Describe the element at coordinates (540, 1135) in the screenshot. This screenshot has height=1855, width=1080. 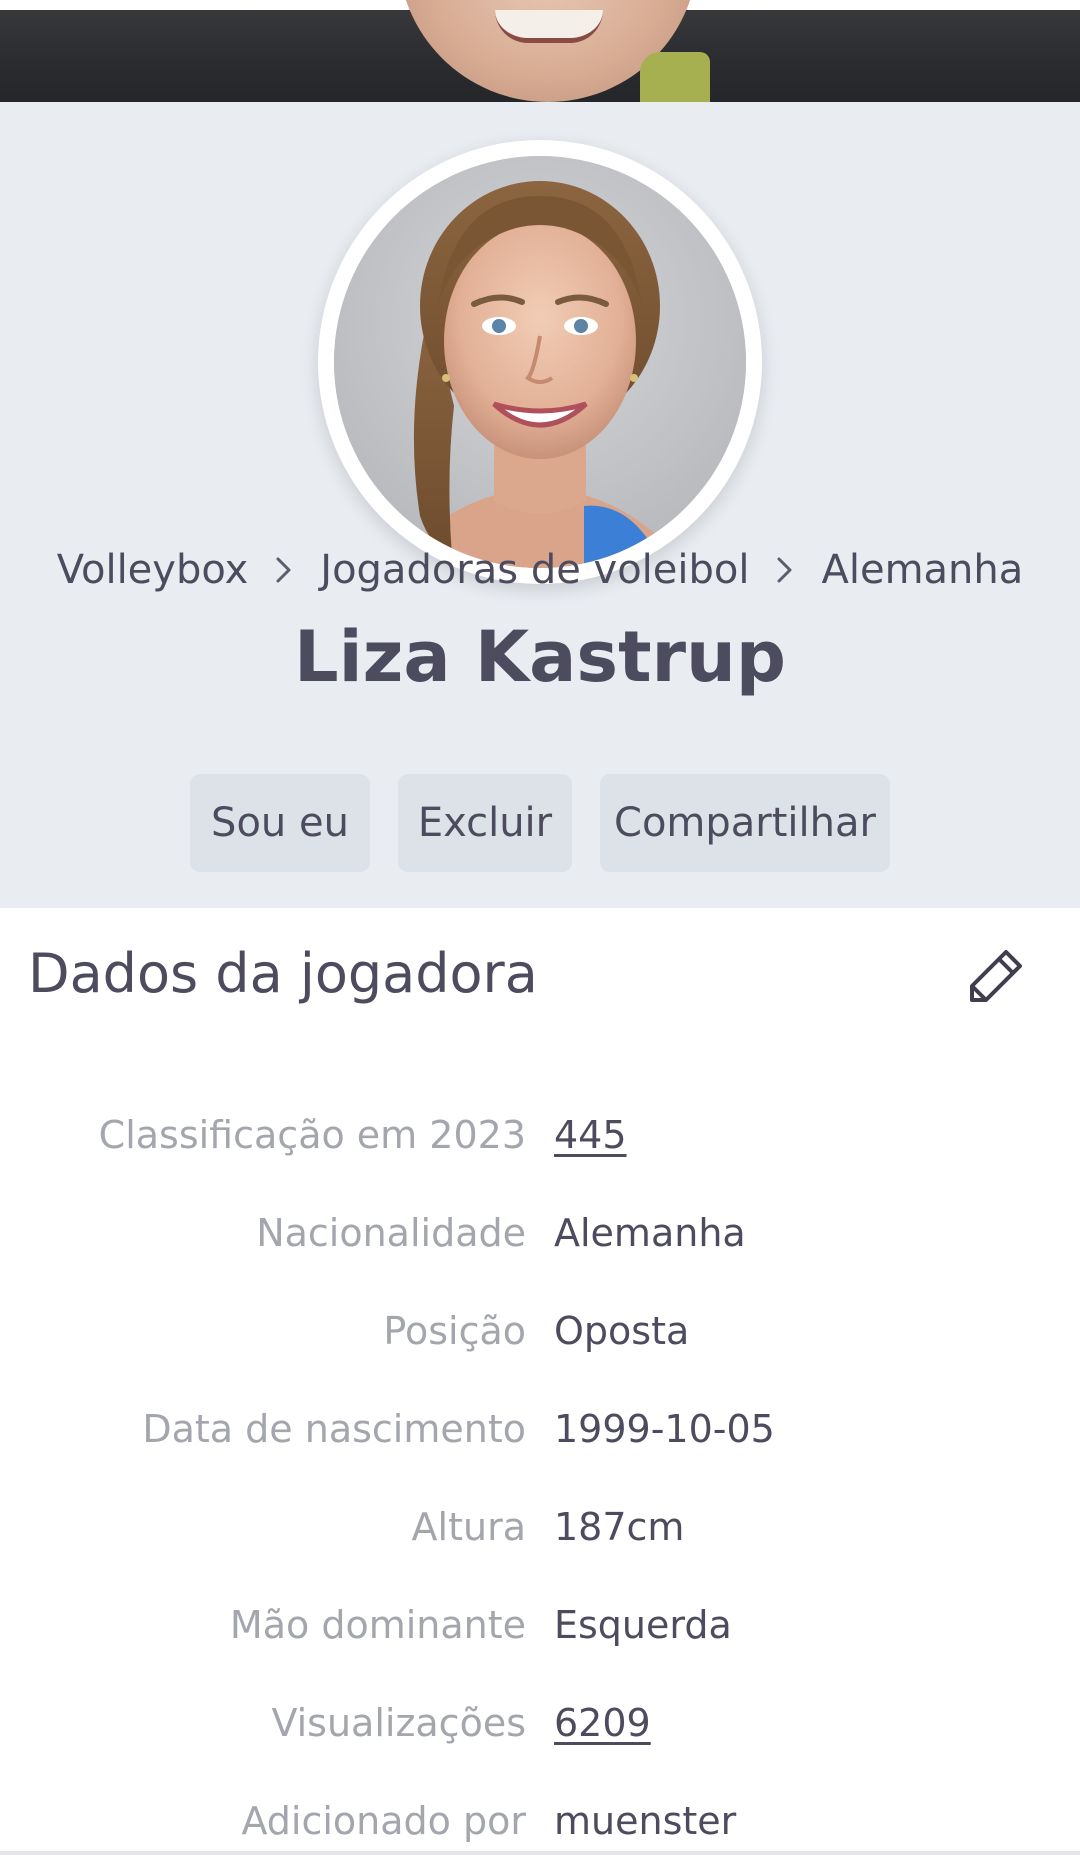
I see `data-row-ranking: Classificação em 2023 445` at that location.